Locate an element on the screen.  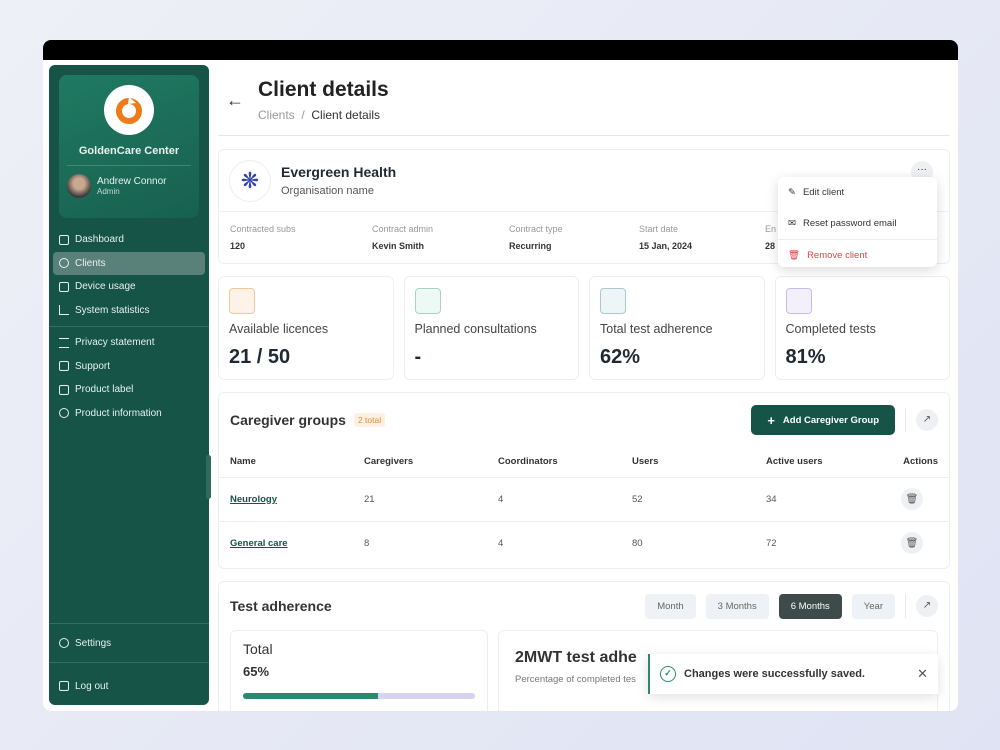
sidebar-item-support: Support is located at coordinates (129, 367).